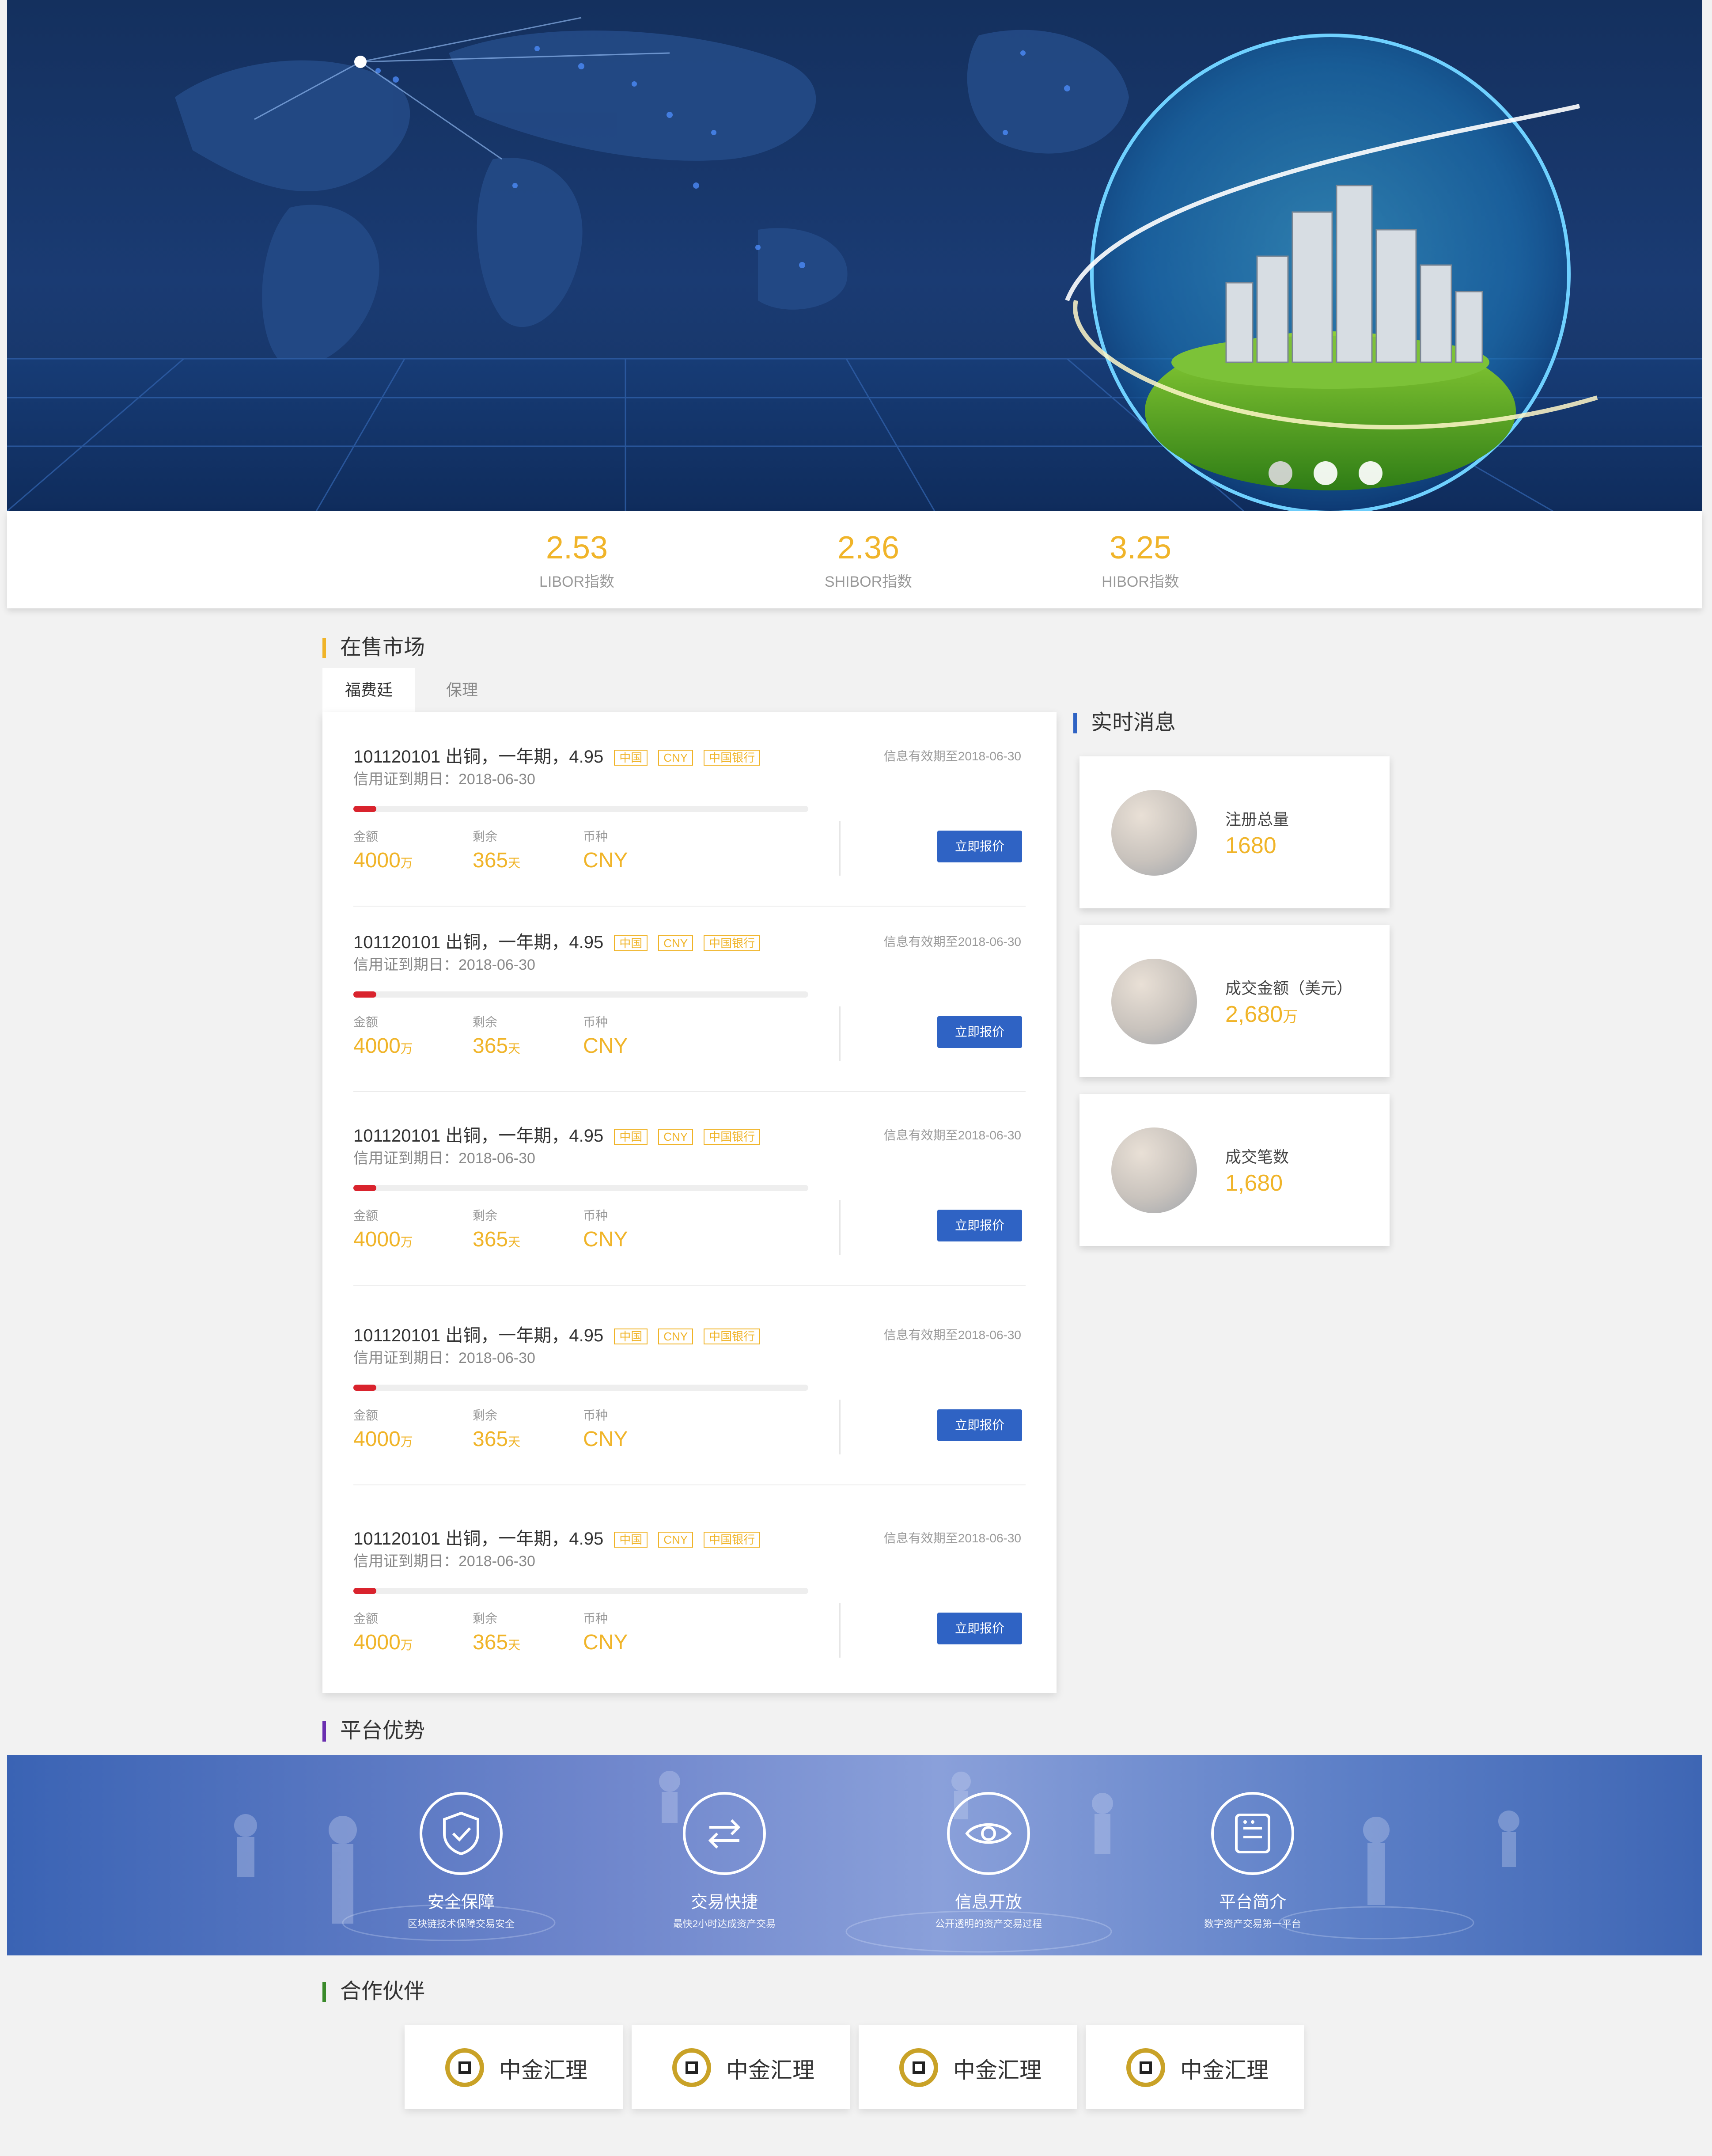 This screenshot has height=2156, width=1712. What do you see at coordinates (724, 1923) in the screenshot?
I see `advantage-desc: 最快2小时达成资产交易` at bounding box center [724, 1923].